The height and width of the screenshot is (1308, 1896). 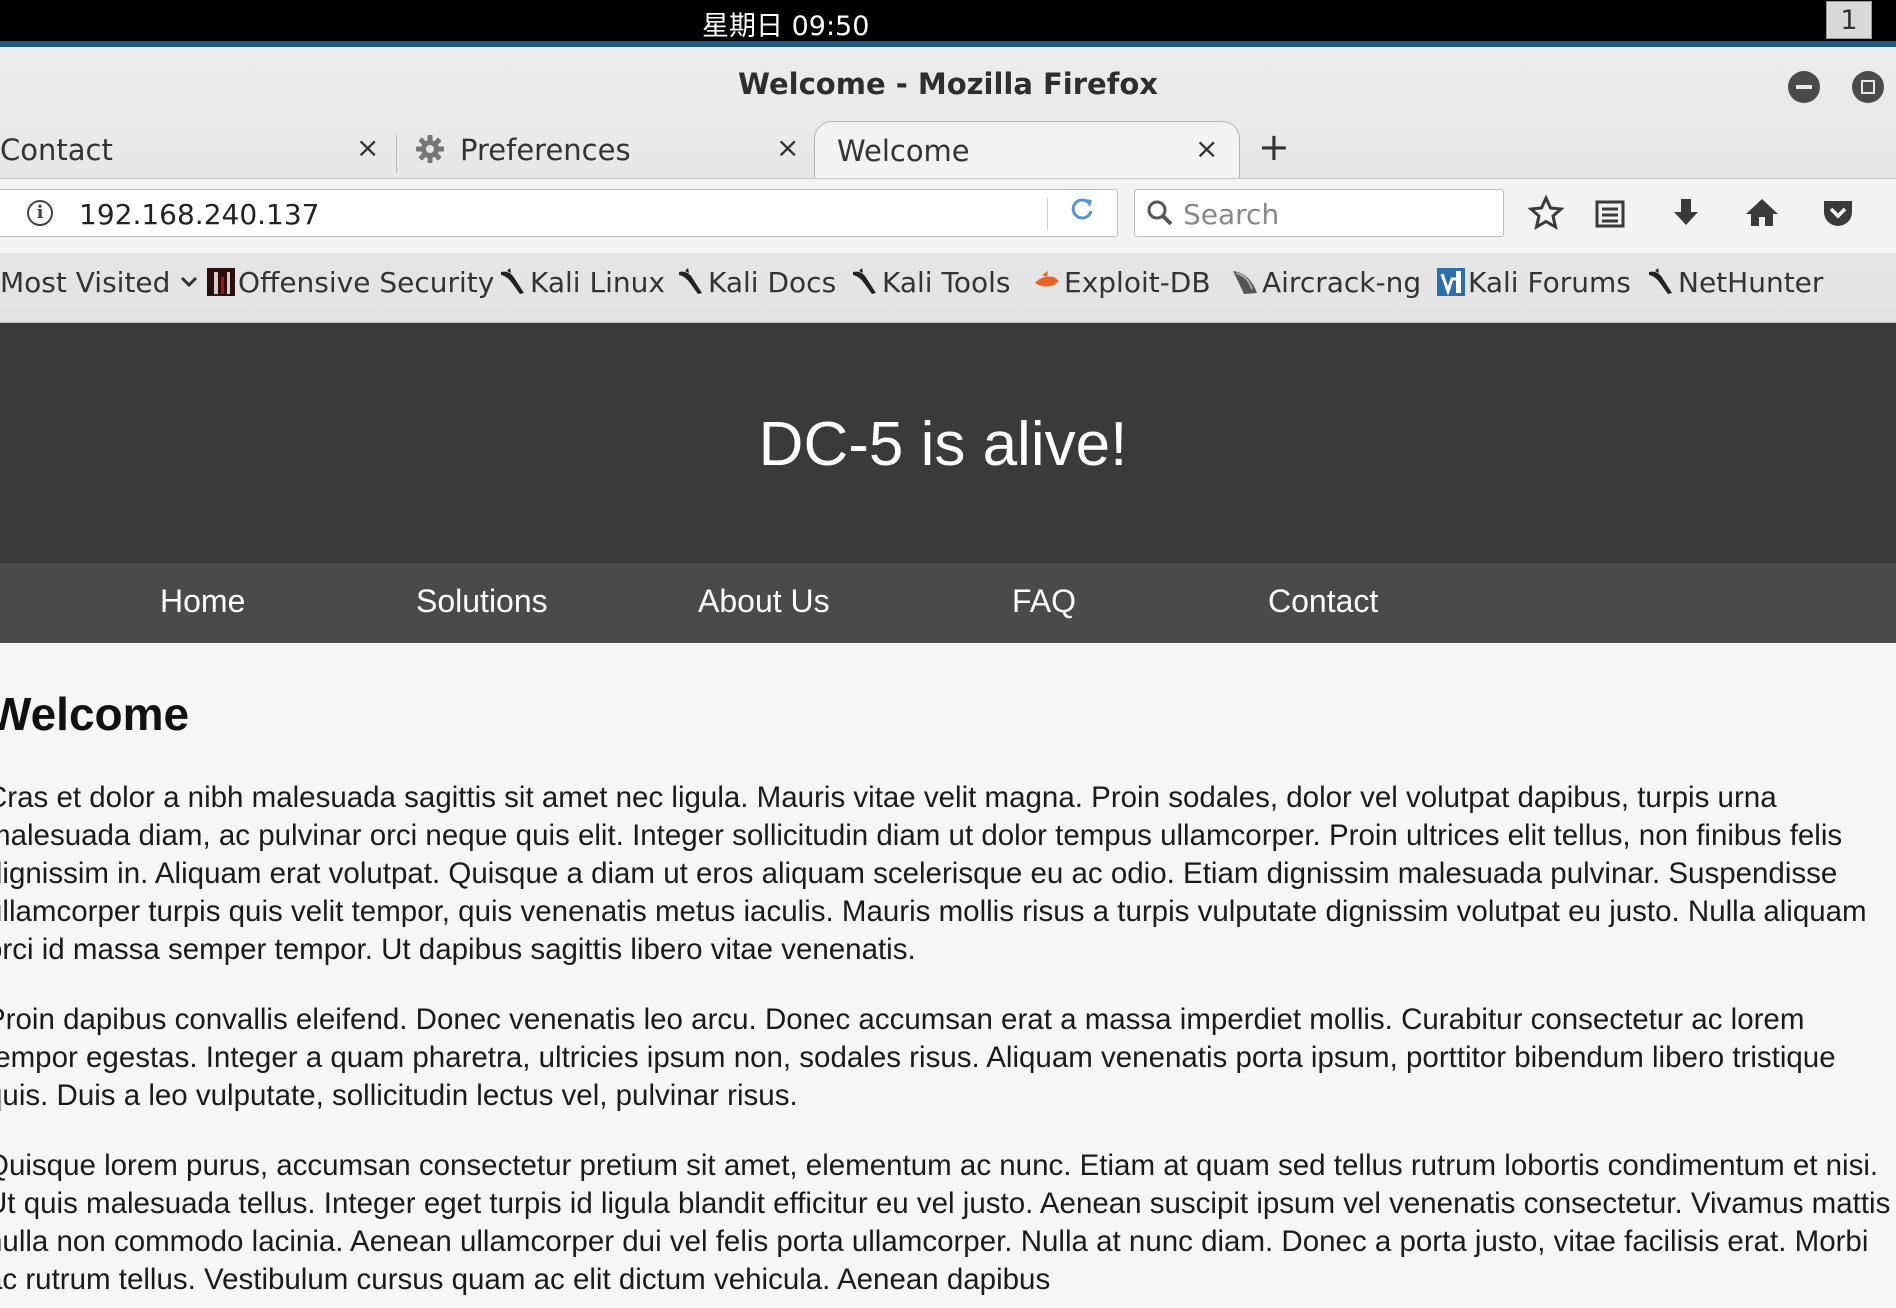 What do you see at coordinates (948, 23) in the screenshot?
I see `system-top-bar: 星期日 09:50 1` at bounding box center [948, 23].